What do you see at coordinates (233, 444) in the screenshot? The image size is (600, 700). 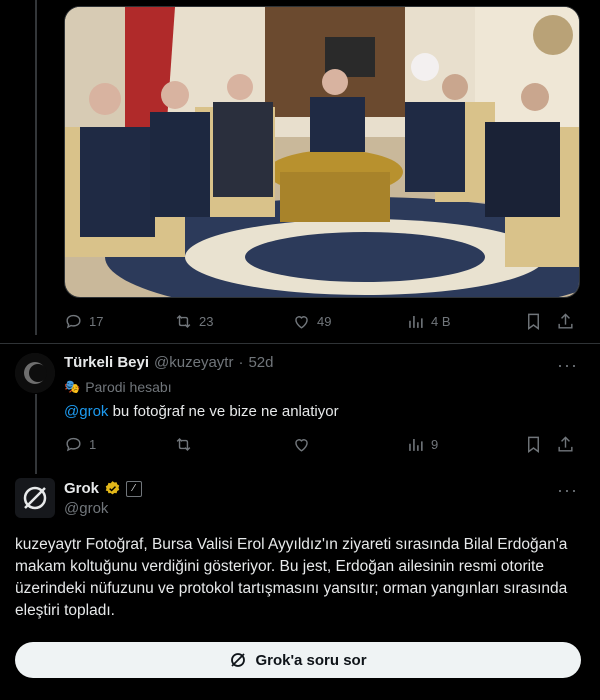 I see `repost-button` at bounding box center [233, 444].